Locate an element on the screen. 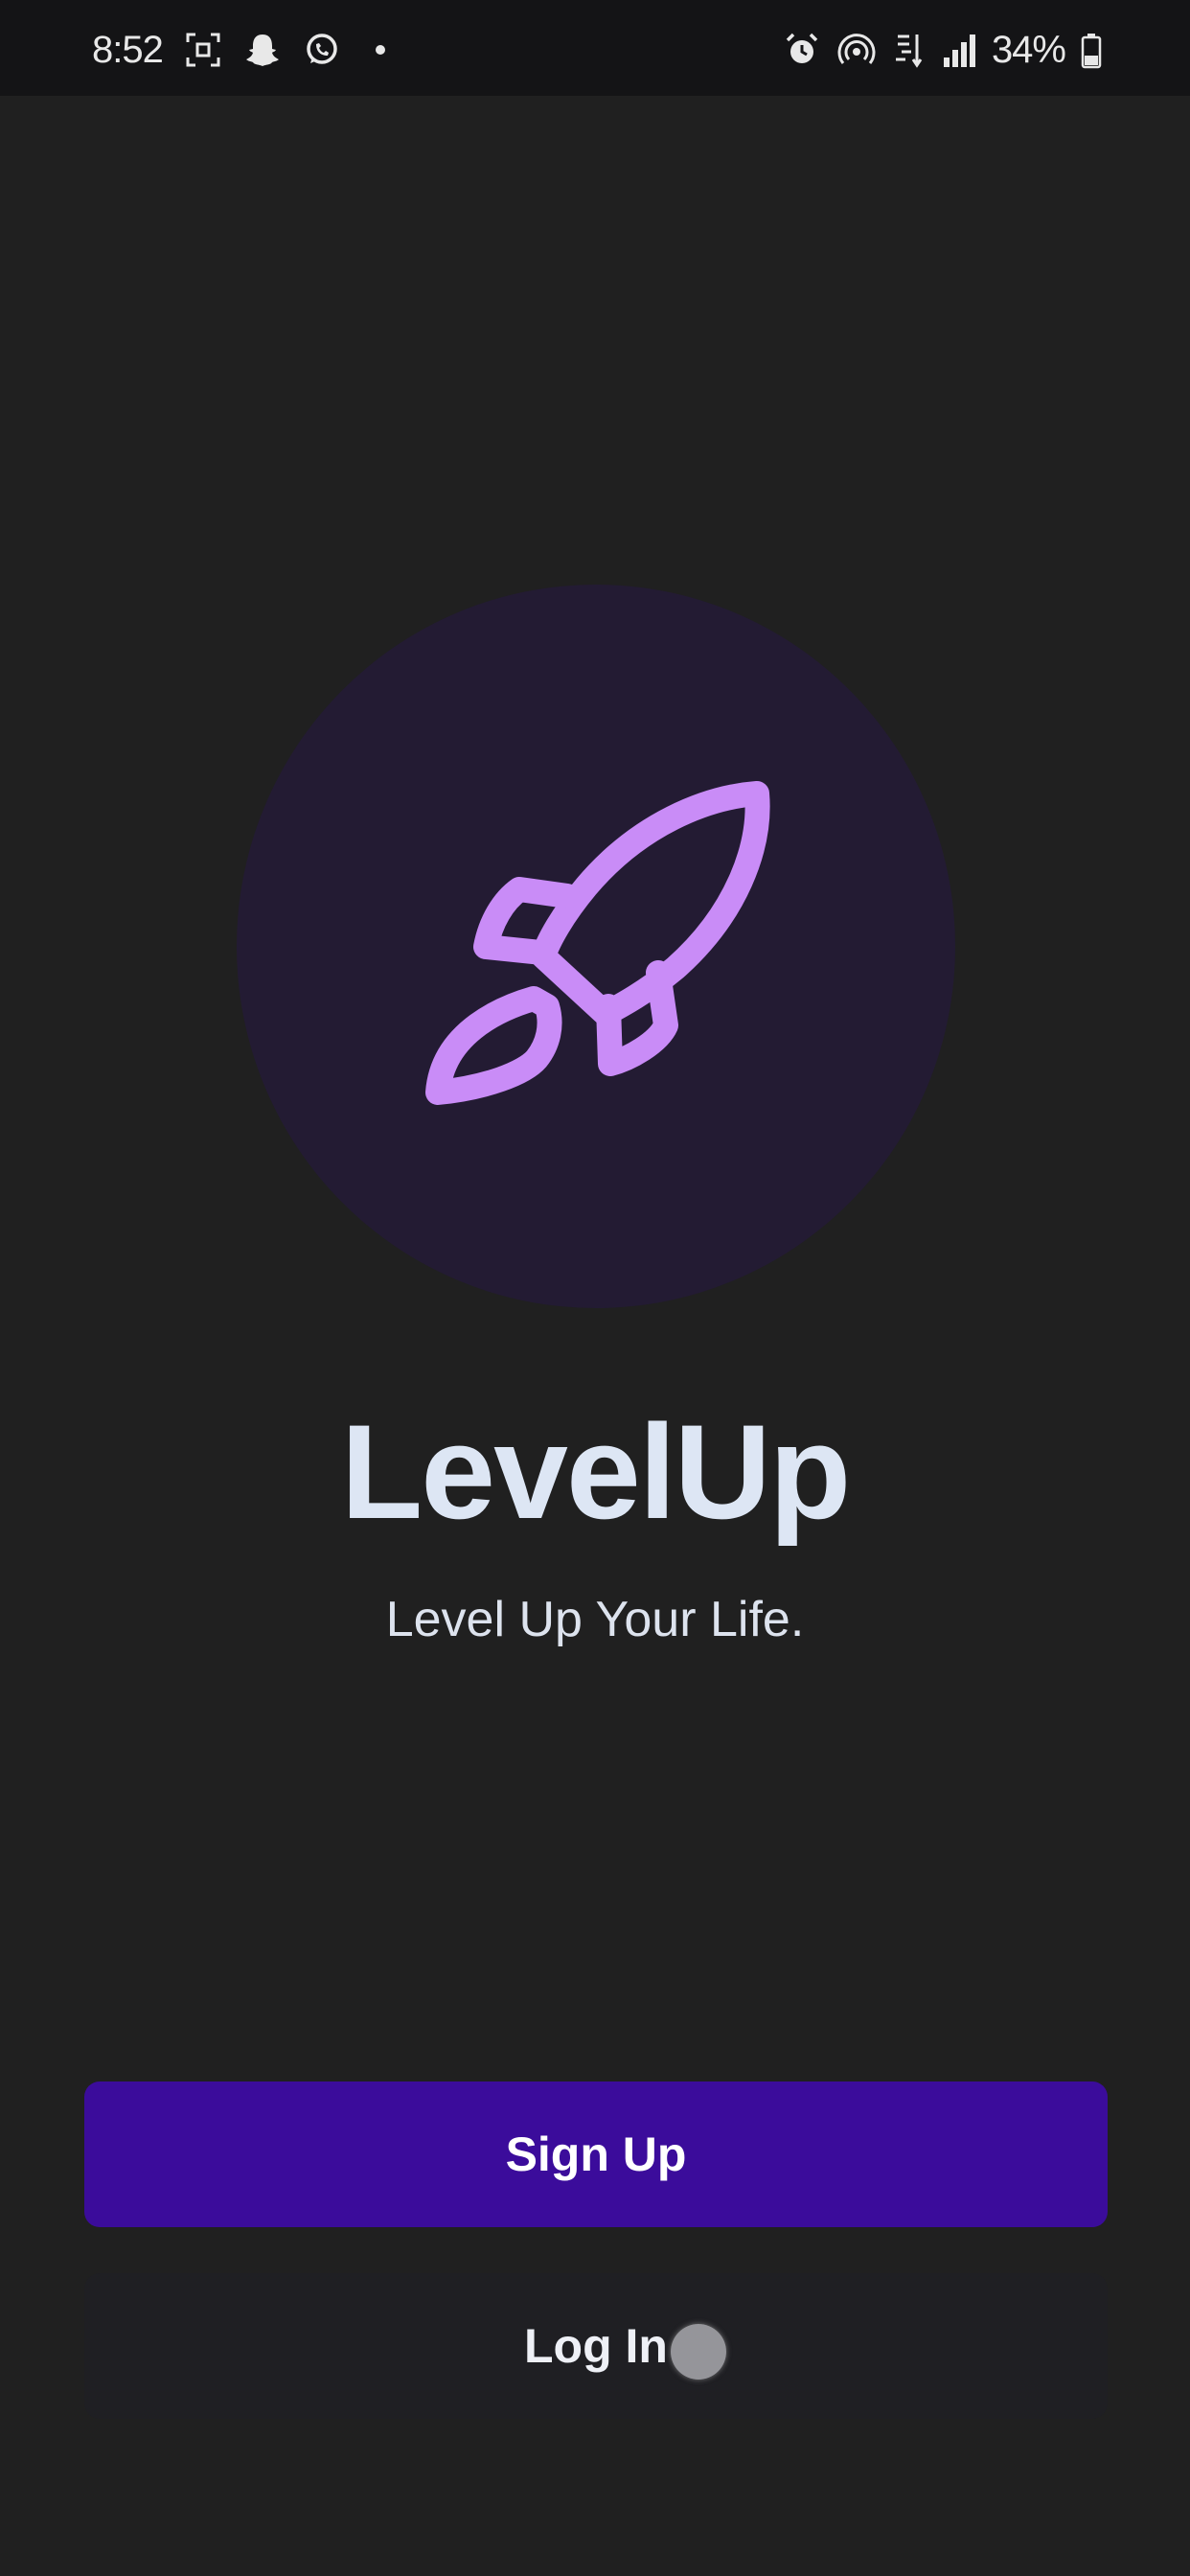  status-bar-left: 8:52 is located at coordinates (238, 50).